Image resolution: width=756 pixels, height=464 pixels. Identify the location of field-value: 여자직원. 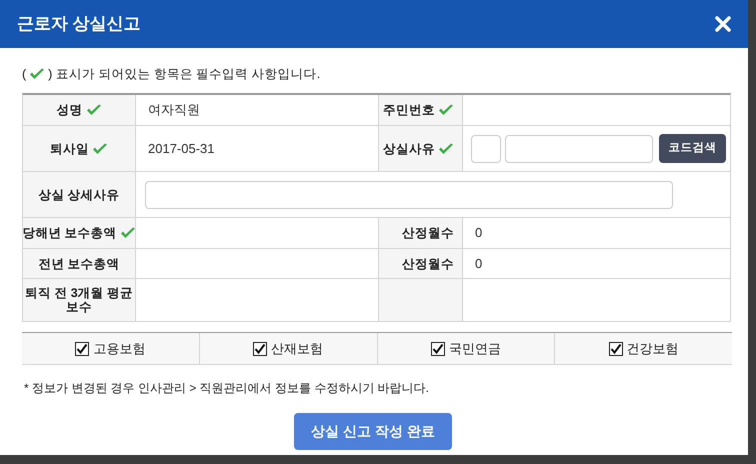
(174, 110).